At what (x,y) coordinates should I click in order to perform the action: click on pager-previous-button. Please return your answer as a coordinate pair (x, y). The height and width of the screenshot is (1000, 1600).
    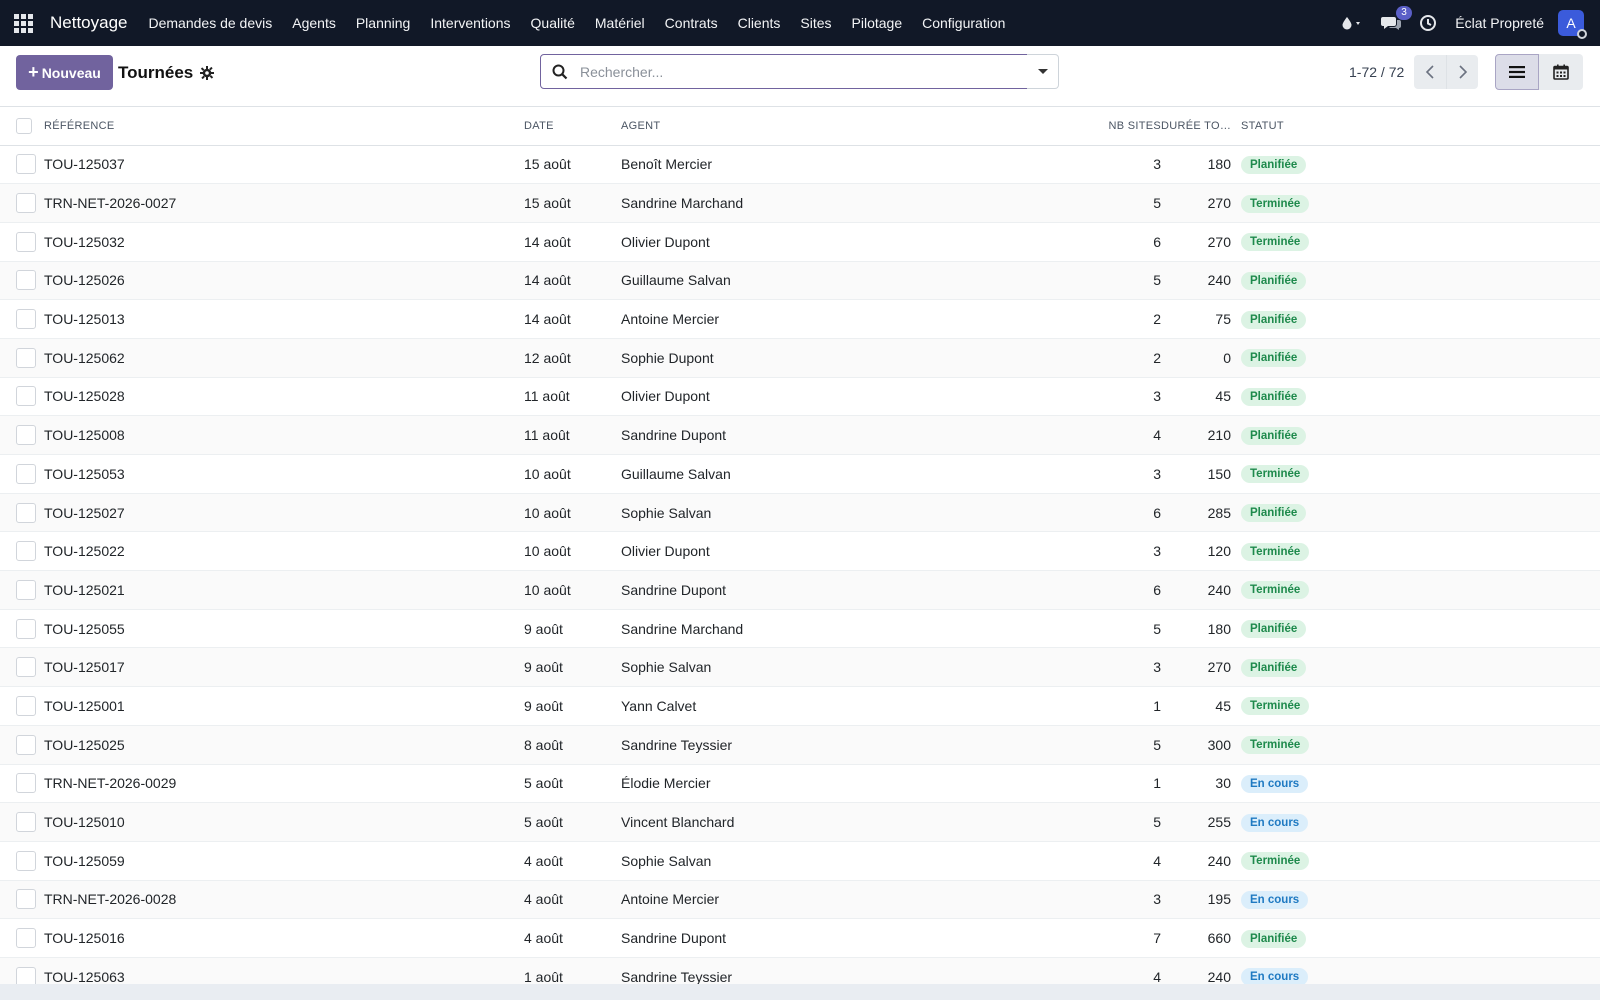
    Looking at the image, I should click on (1430, 72).